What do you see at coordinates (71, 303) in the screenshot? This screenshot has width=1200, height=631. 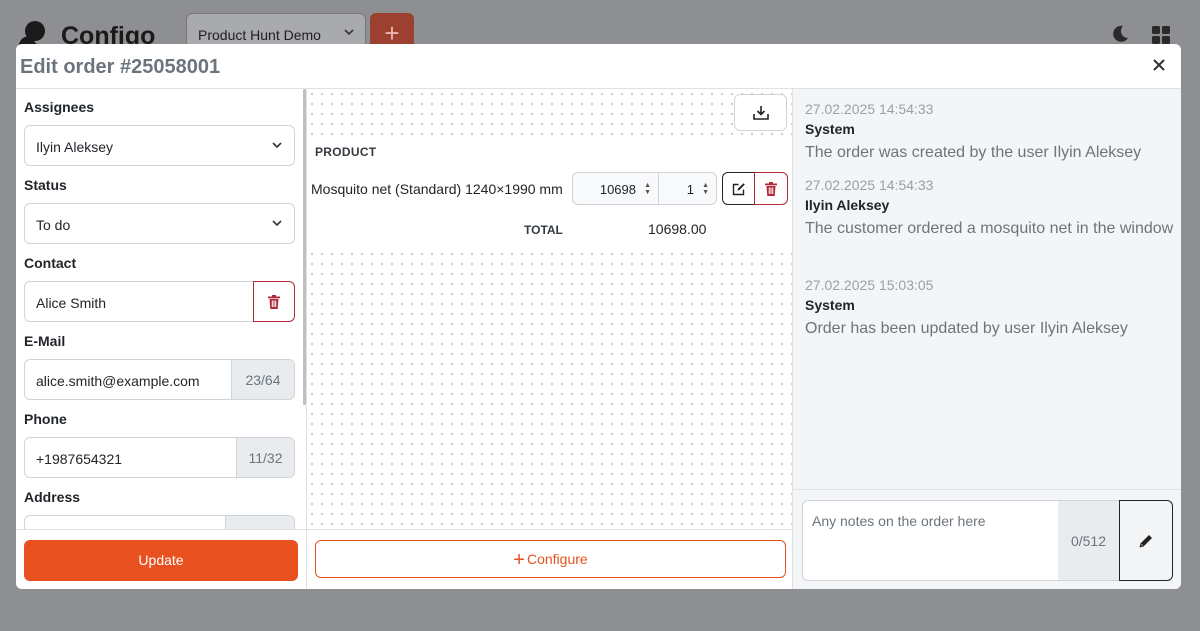 I see `contact-value: Alice Smith` at bounding box center [71, 303].